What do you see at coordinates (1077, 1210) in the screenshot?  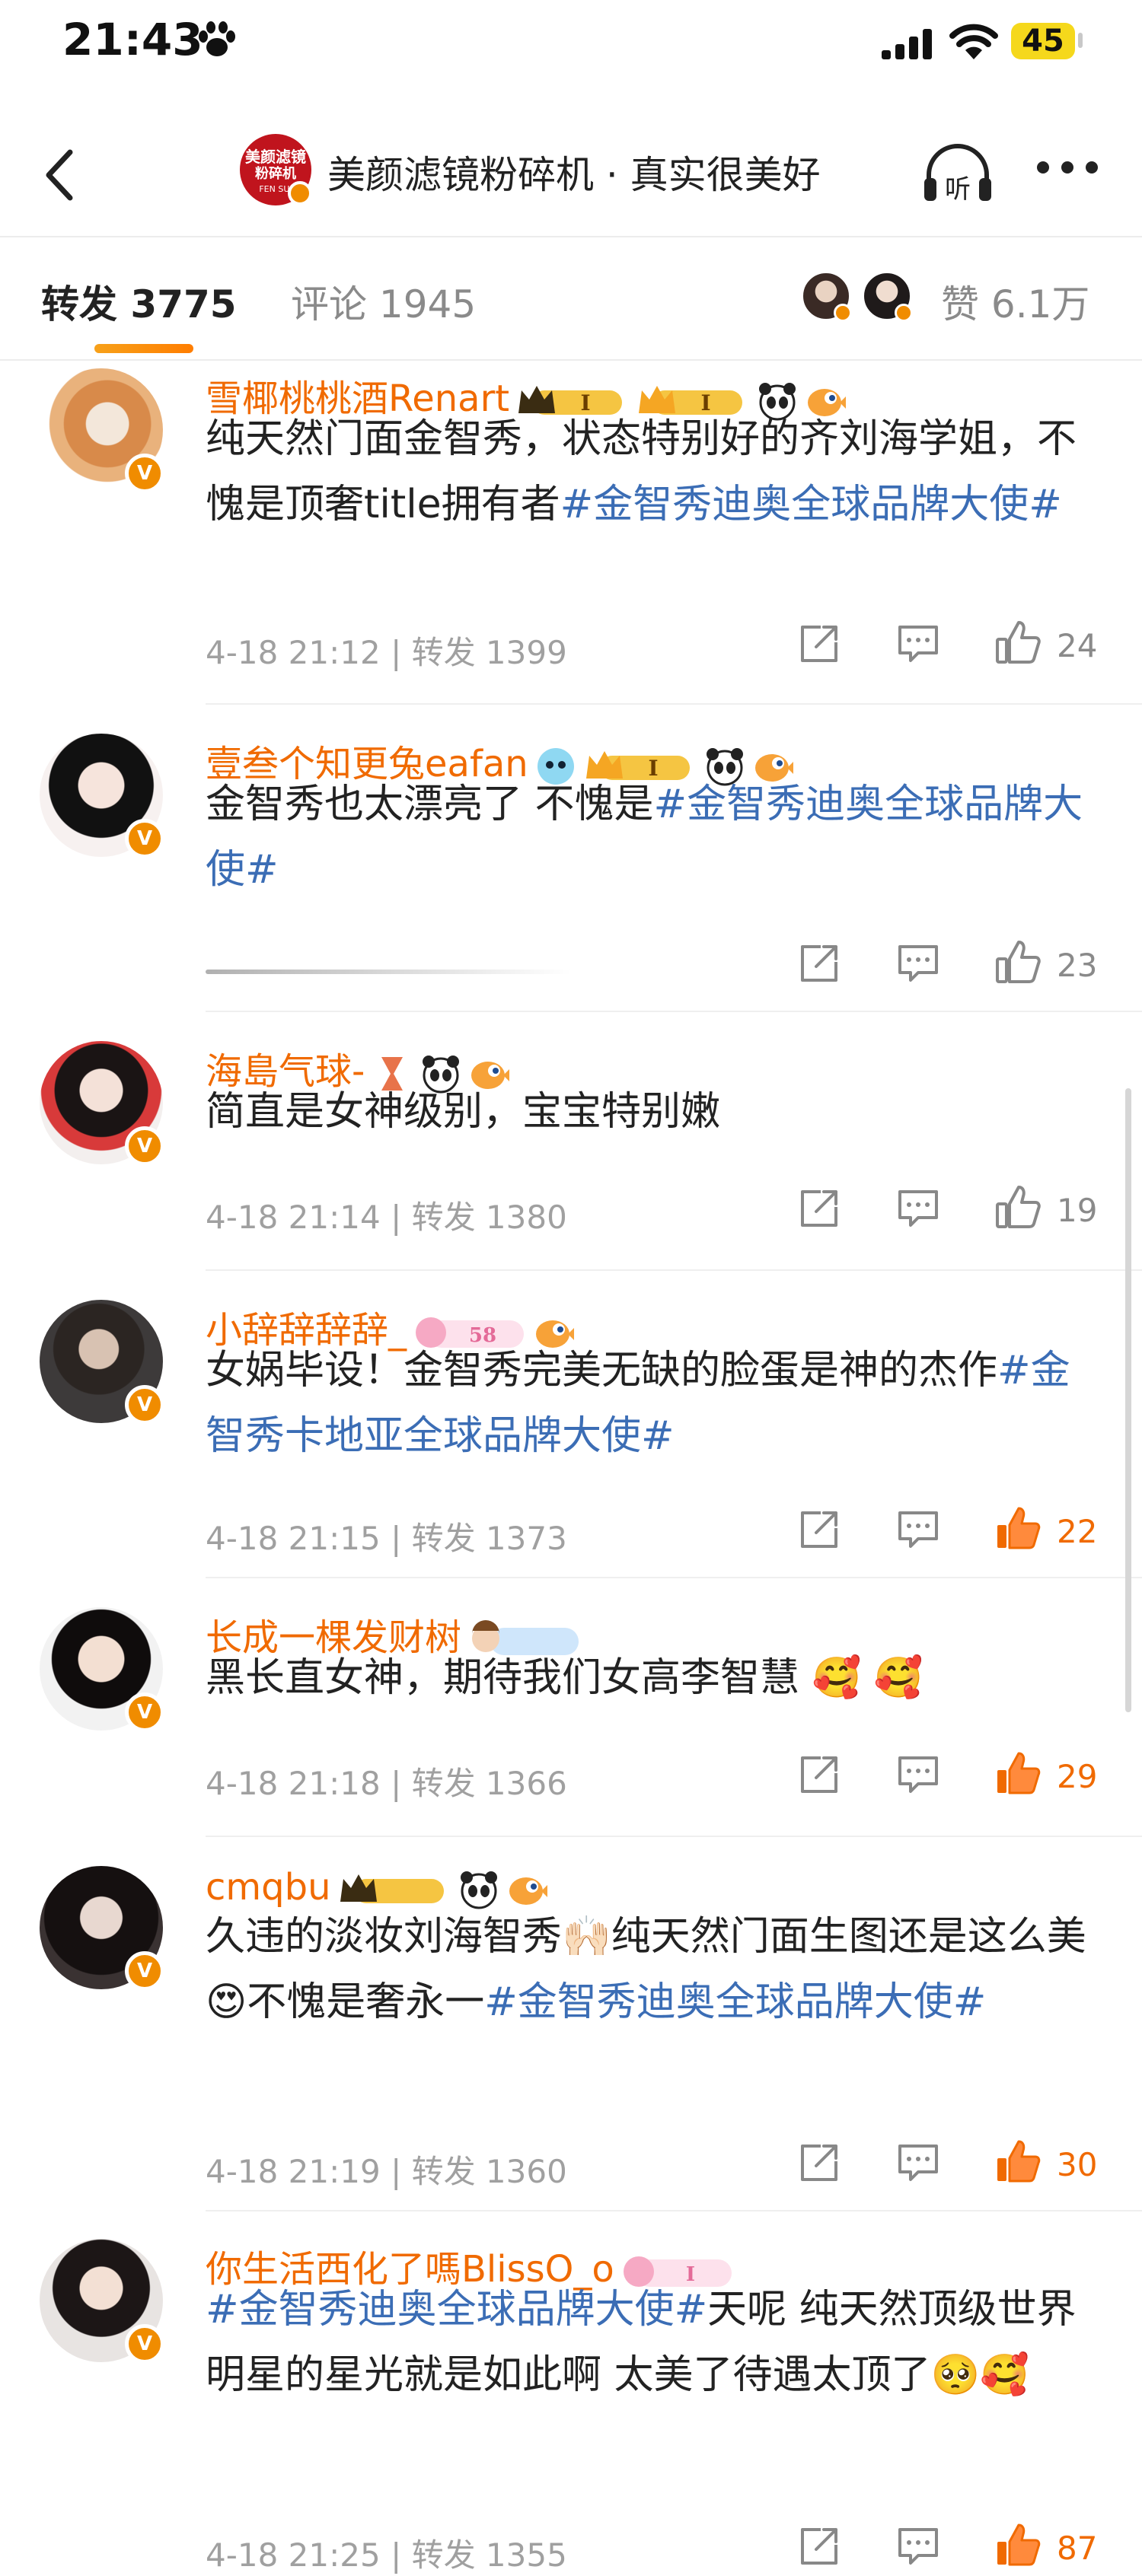 I see `like-count: 19` at bounding box center [1077, 1210].